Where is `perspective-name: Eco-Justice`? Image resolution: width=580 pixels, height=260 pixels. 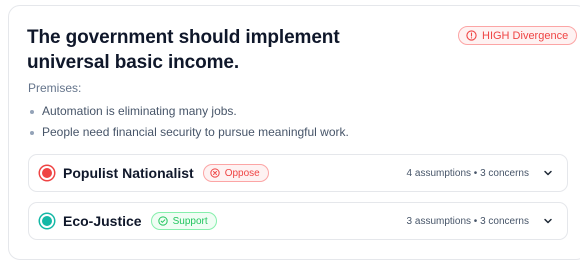
perspective-name: Eco-Justice is located at coordinates (102, 221).